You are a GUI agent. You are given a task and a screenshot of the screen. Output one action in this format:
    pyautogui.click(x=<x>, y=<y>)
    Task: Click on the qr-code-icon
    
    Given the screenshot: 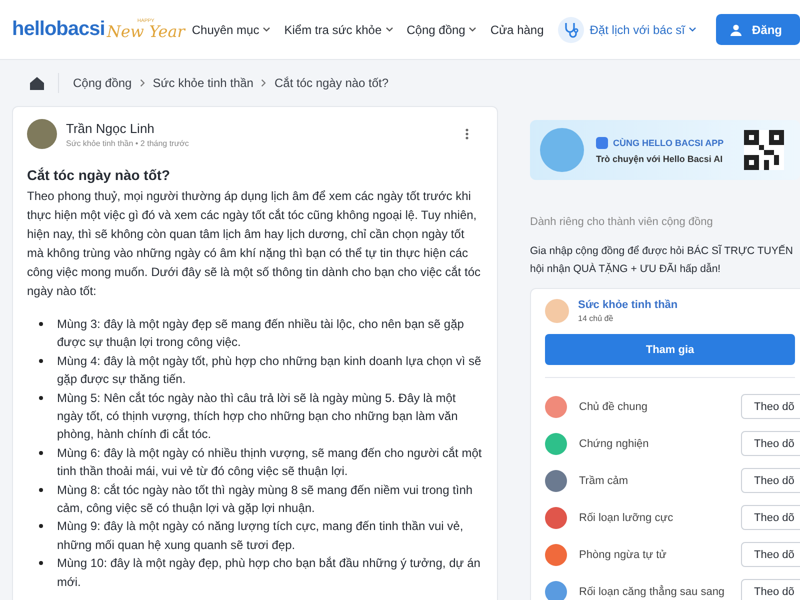 What is the action you would take?
    pyautogui.click(x=764, y=150)
    